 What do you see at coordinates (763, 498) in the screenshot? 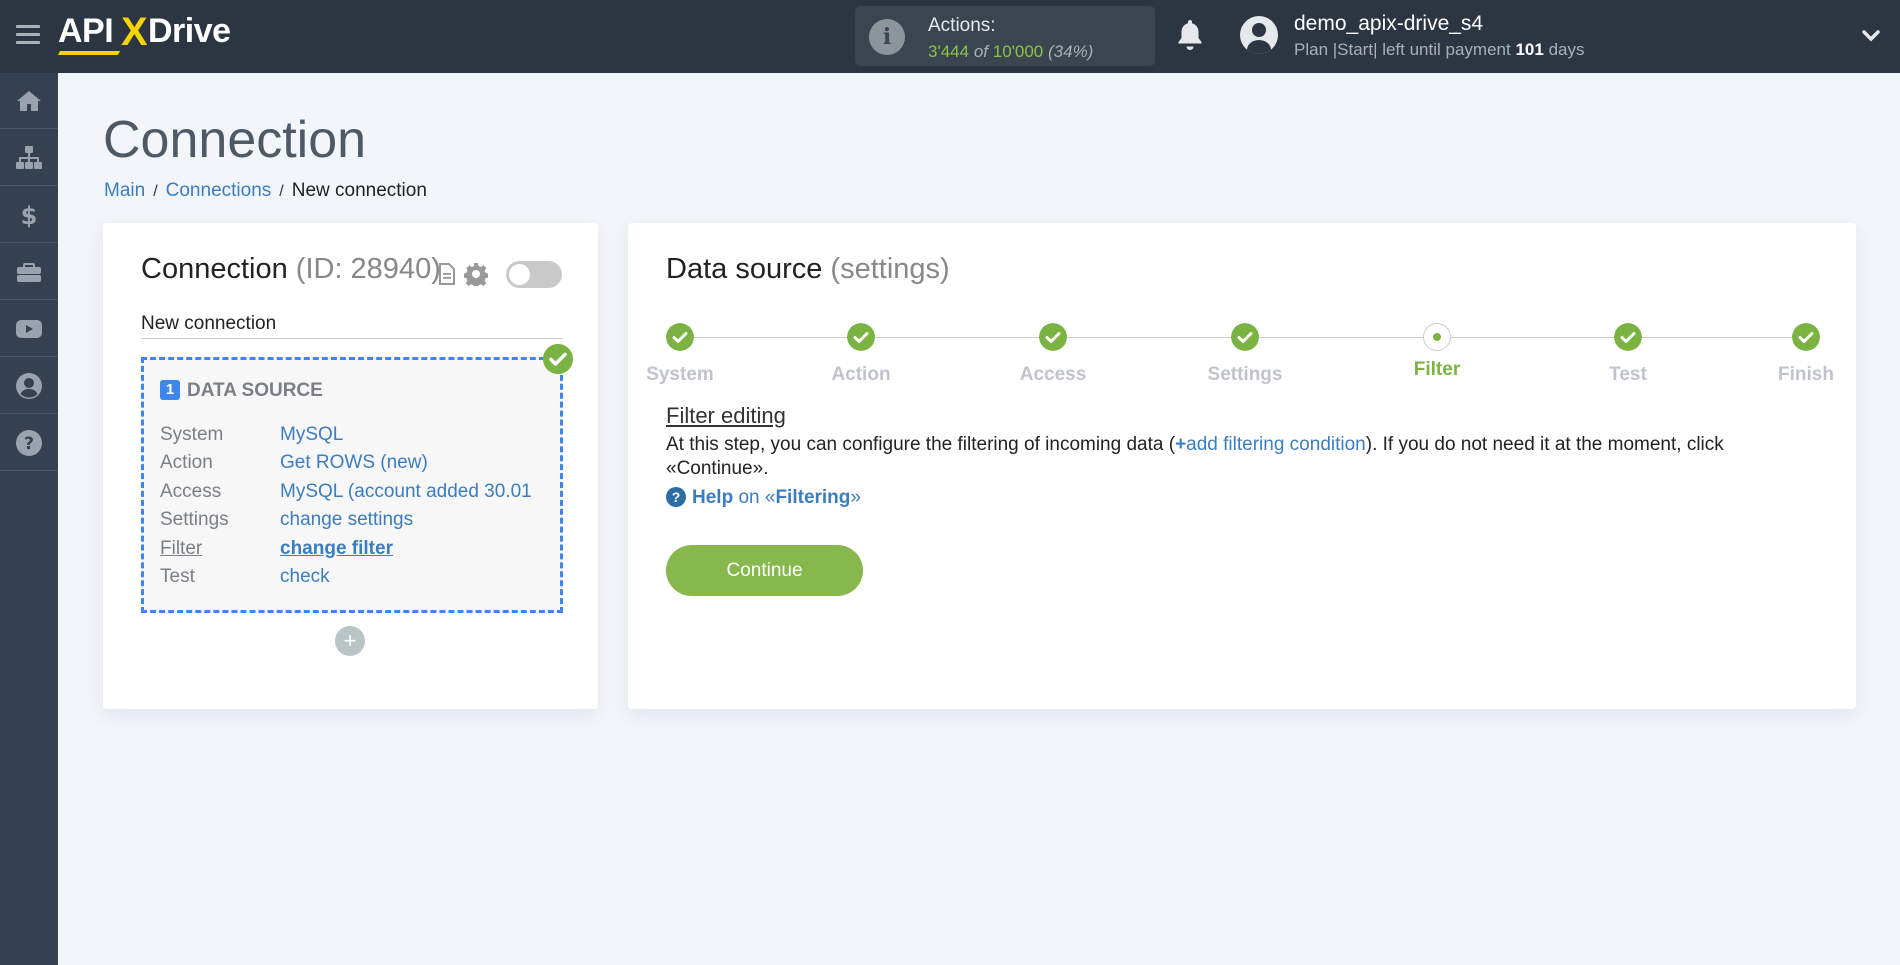
I see `help-filtering-link: ? Help on «Filtering»` at bounding box center [763, 498].